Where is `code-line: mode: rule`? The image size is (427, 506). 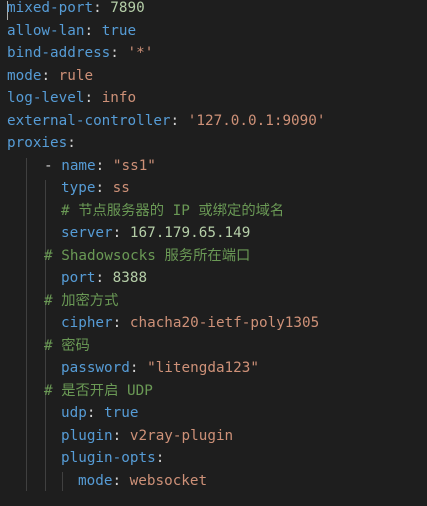
code-line: mode: rule is located at coordinates (50, 76).